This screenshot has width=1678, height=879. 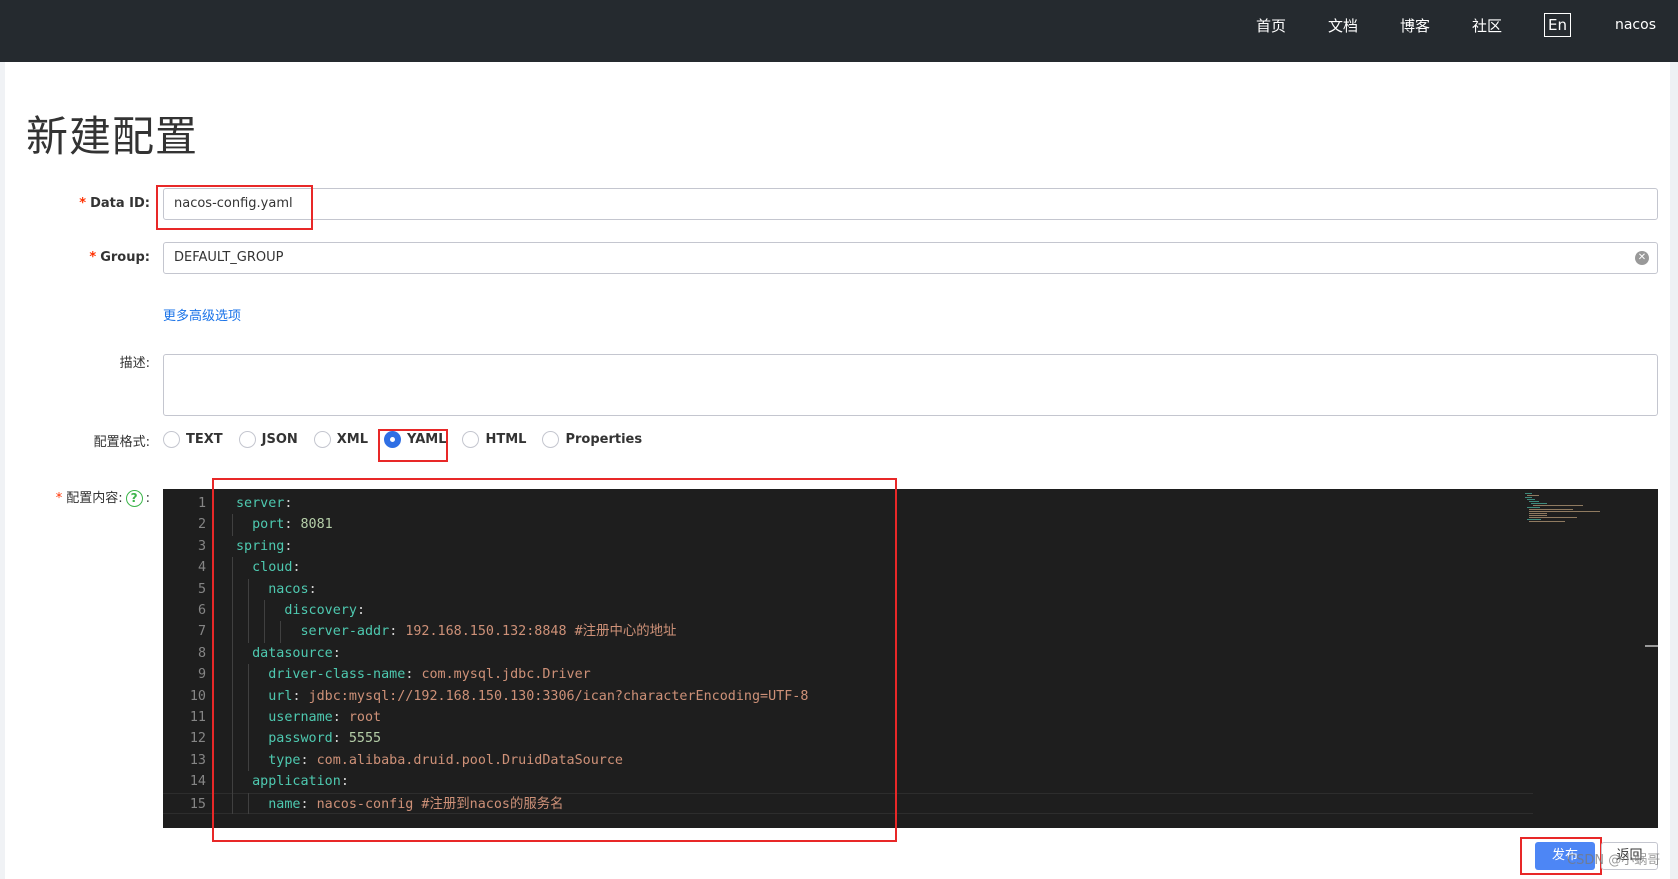 I want to click on editor-line: 14 application:, so click(x=848, y=782).